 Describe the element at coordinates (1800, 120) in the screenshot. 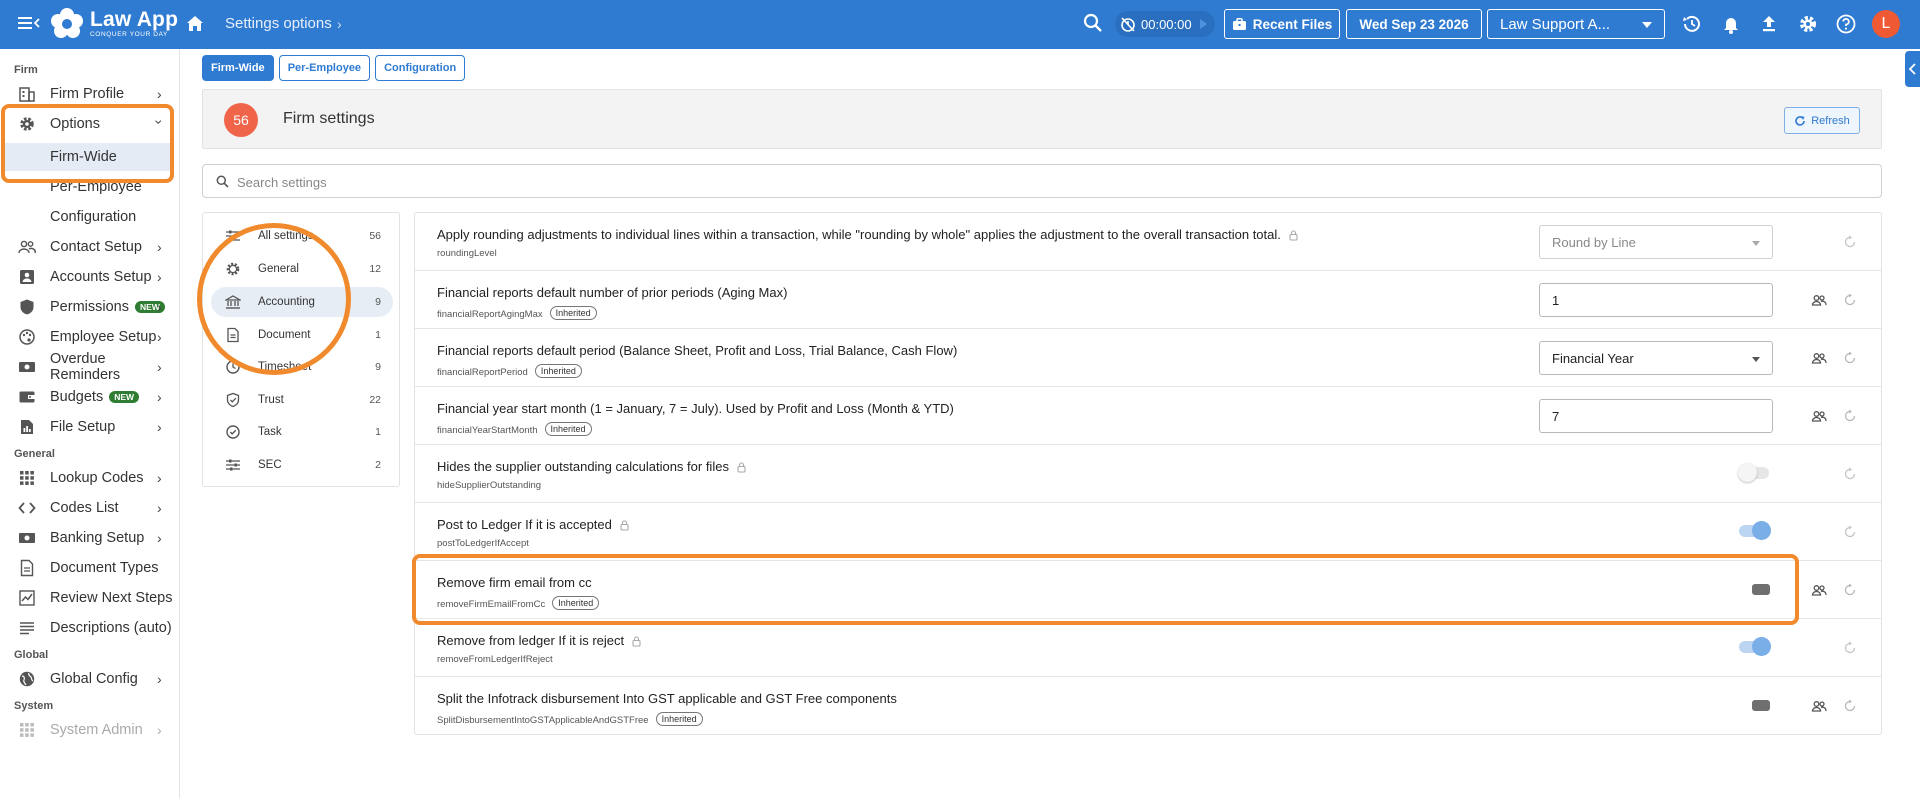

I see `refresh-icon` at that location.